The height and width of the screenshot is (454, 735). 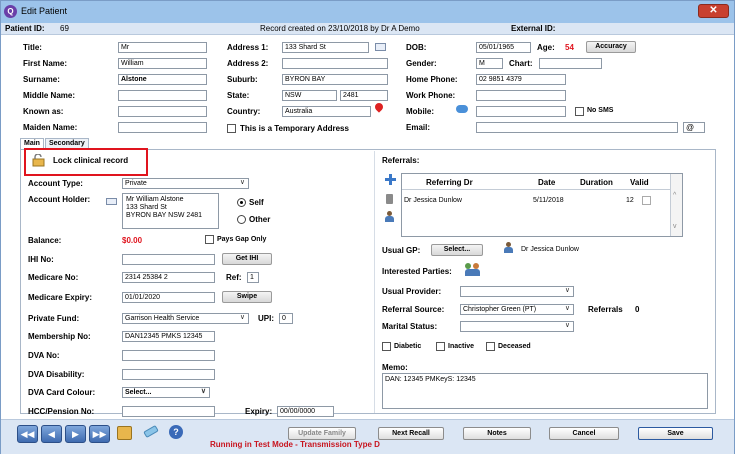 What do you see at coordinates (51, 434) in the screenshot?
I see `previous-record-button: ◀` at bounding box center [51, 434].